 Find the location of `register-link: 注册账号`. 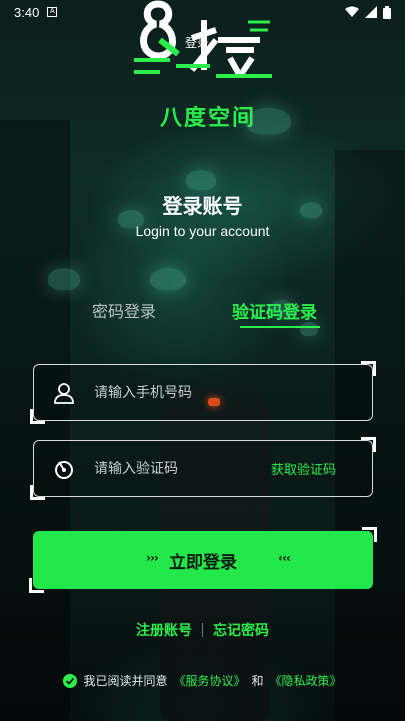

register-link: 注册账号 is located at coordinates (164, 630).